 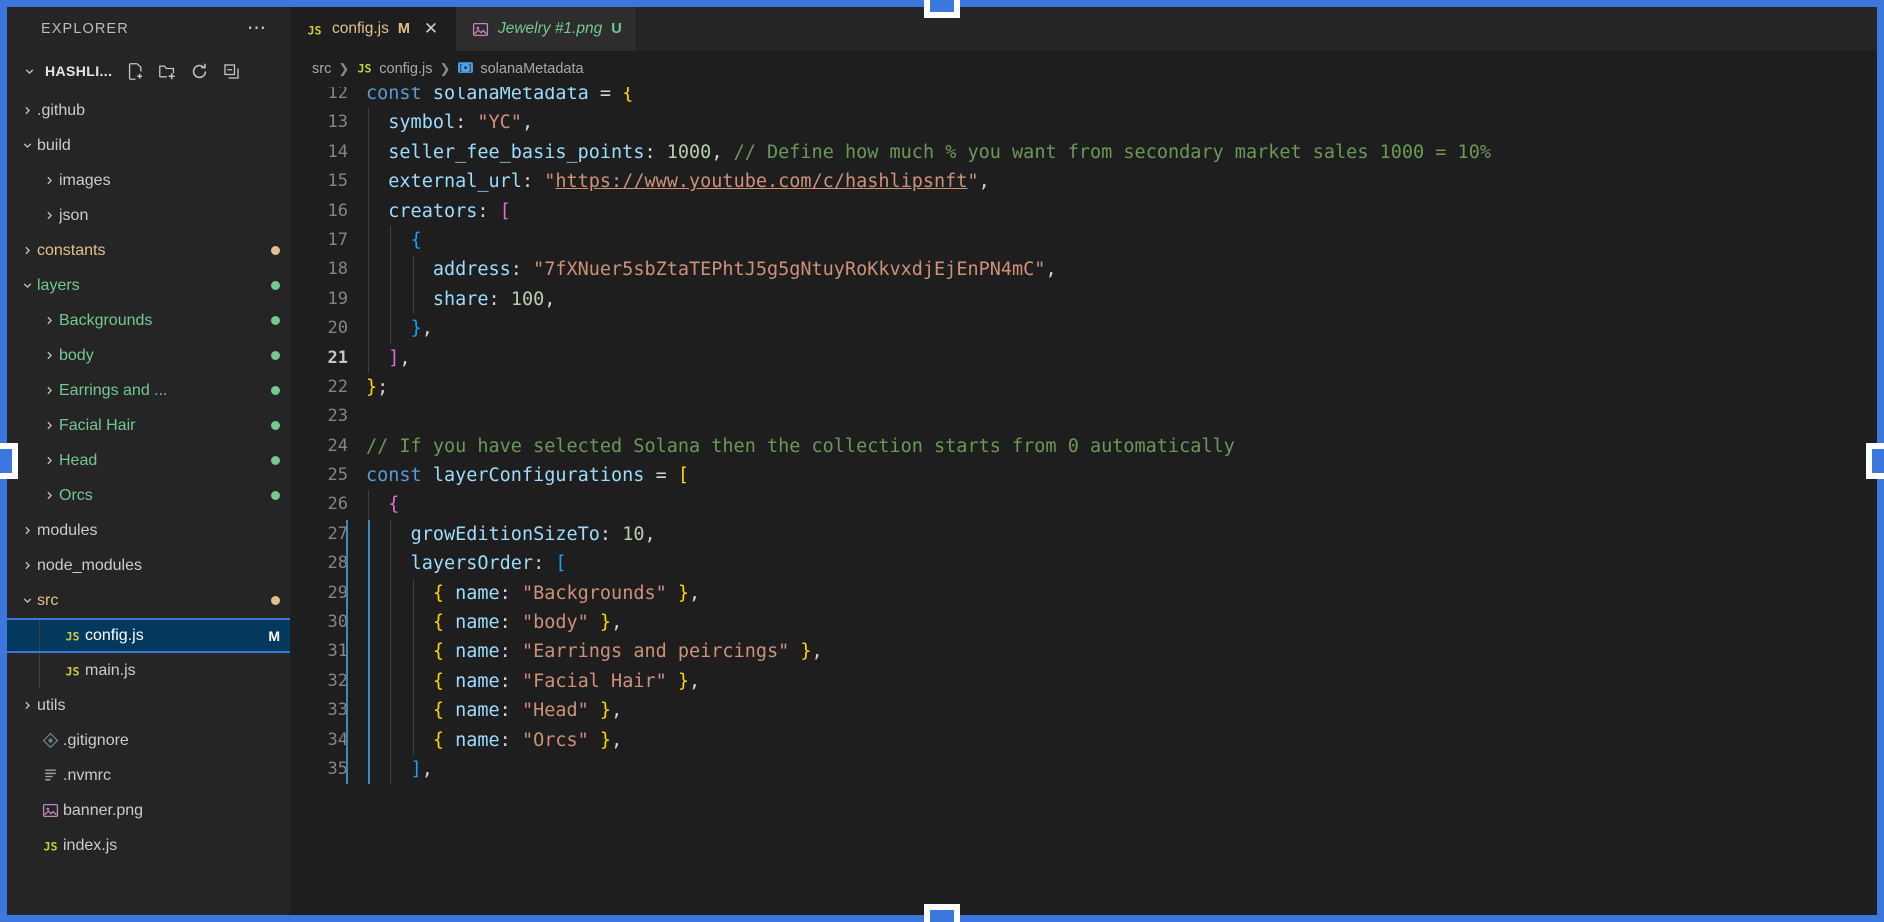 I want to click on line-number: 15, so click(x=337, y=181).